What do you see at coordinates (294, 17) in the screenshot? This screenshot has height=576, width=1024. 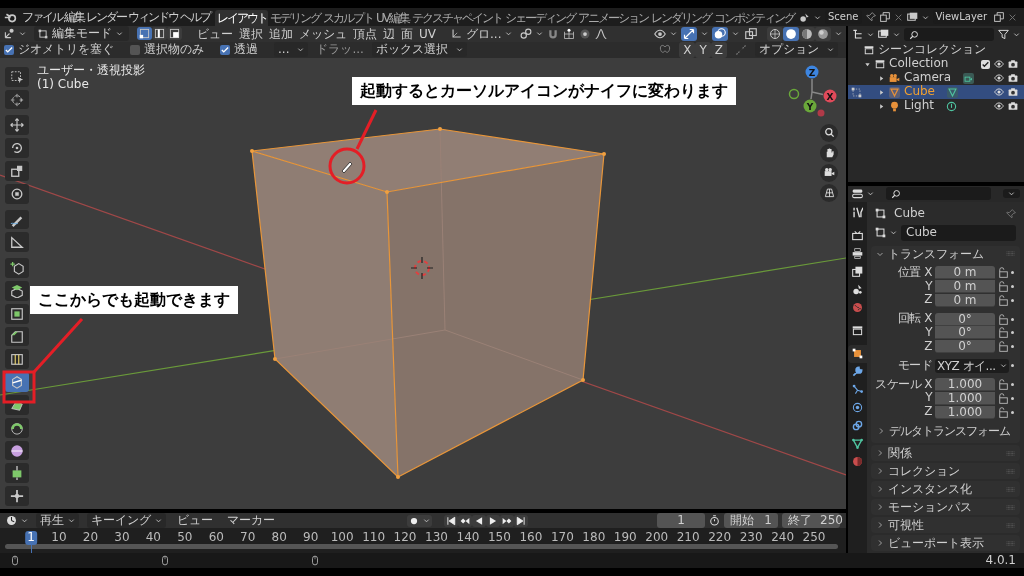 I see `workspace-tab: モデリング` at bounding box center [294, 17].